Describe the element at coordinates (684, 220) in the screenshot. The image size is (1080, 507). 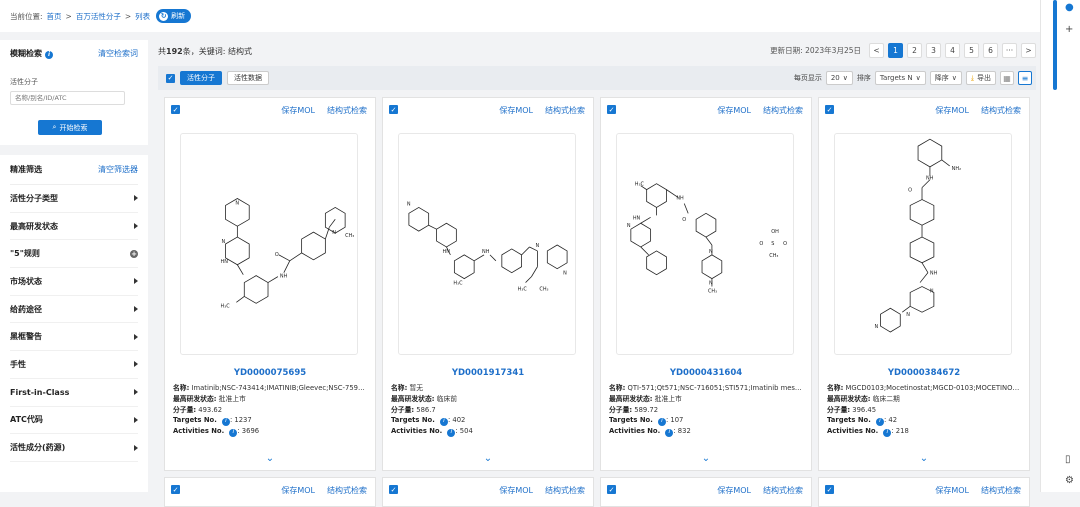
I see `svg-text: O` at that location.